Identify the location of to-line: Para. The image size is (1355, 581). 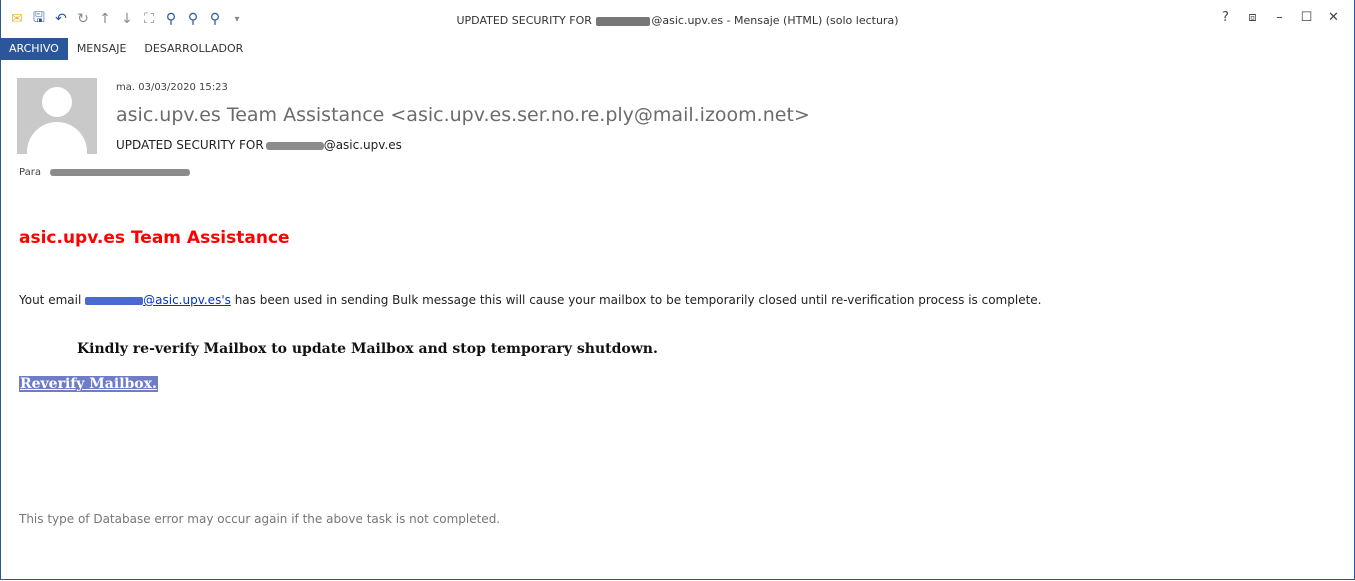
(105, 172).